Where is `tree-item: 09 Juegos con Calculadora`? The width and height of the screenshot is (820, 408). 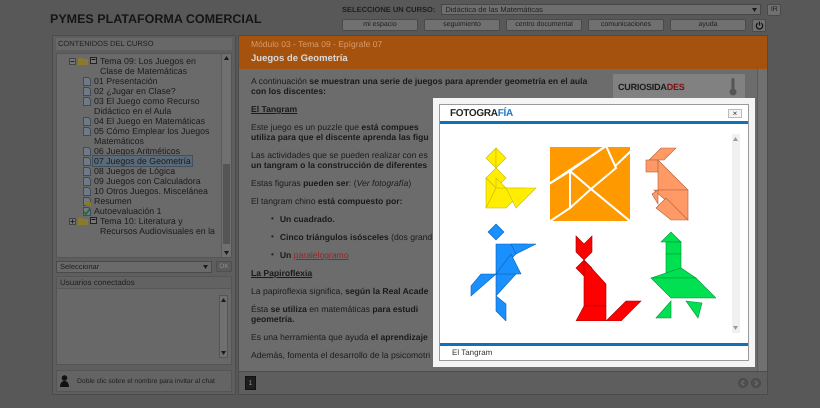
tree-item: 09 Juegos con Calculadora is located at coordinates (147, 181).